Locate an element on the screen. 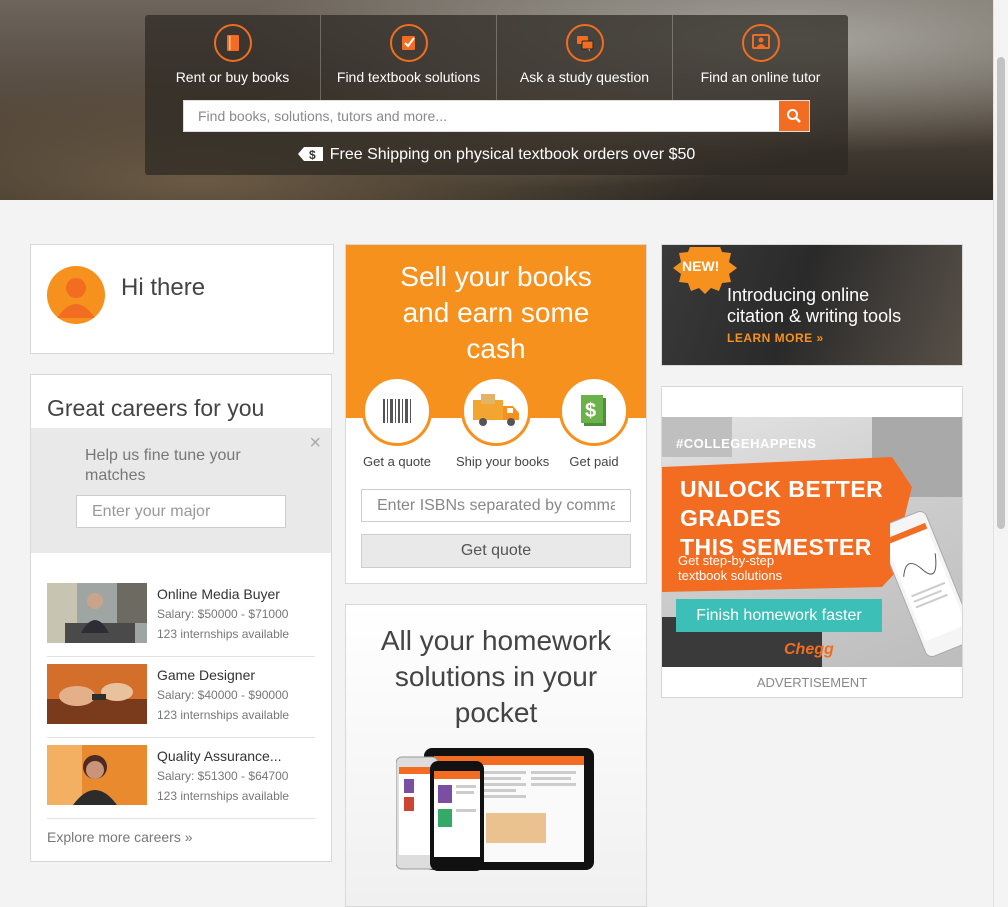 The image size is (1008, 907). major-input is located at coordinates (181, 511).